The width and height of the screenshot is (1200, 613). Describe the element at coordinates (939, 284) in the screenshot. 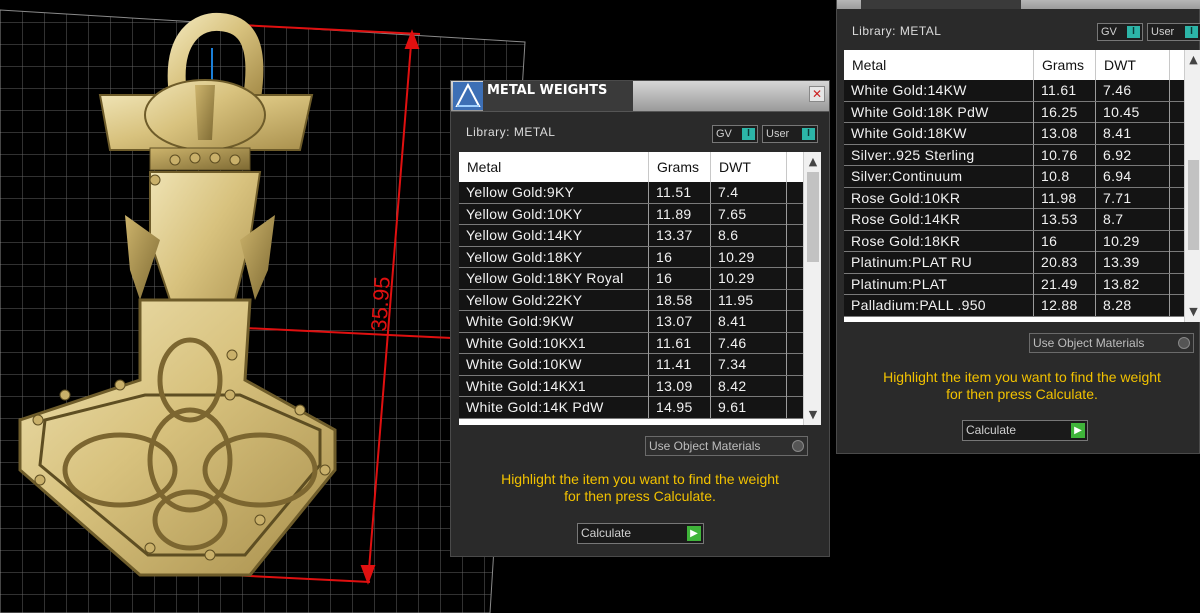

I see `metal-name-cell: Platinum:PLAT` at that location.